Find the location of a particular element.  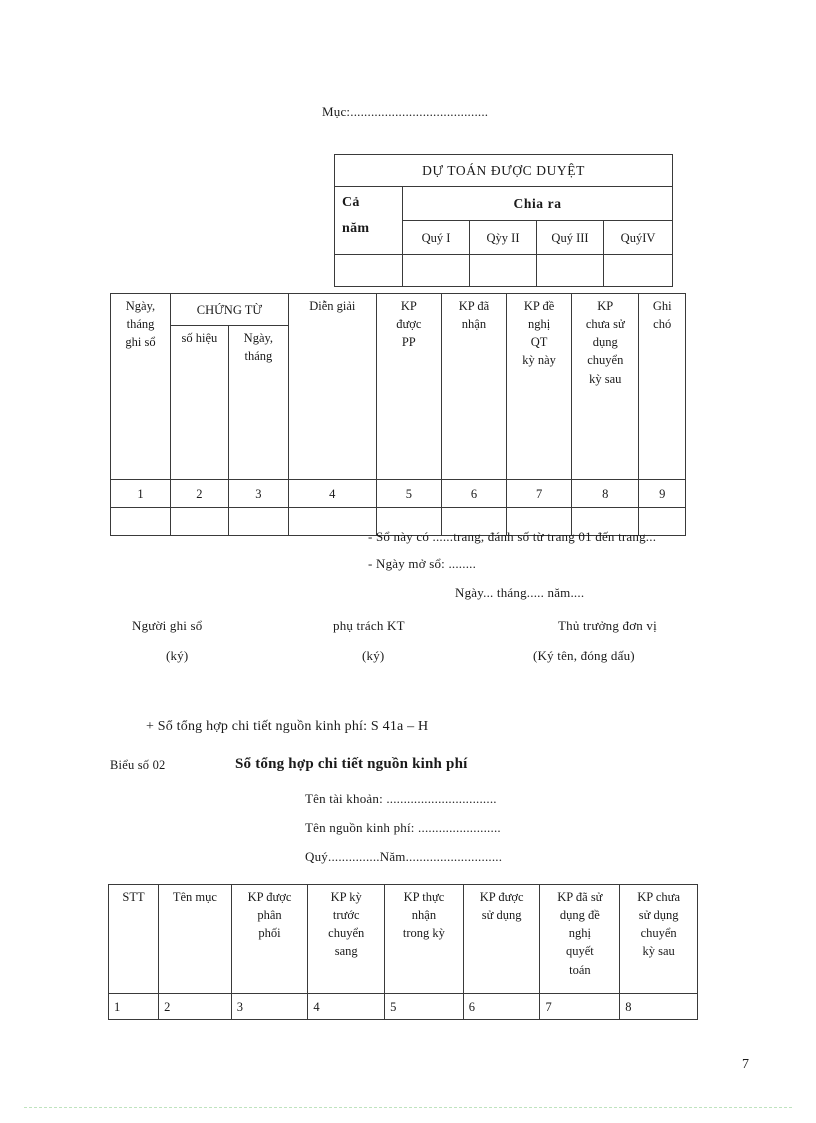

header-line: phân is located at coordinates (269, 915).